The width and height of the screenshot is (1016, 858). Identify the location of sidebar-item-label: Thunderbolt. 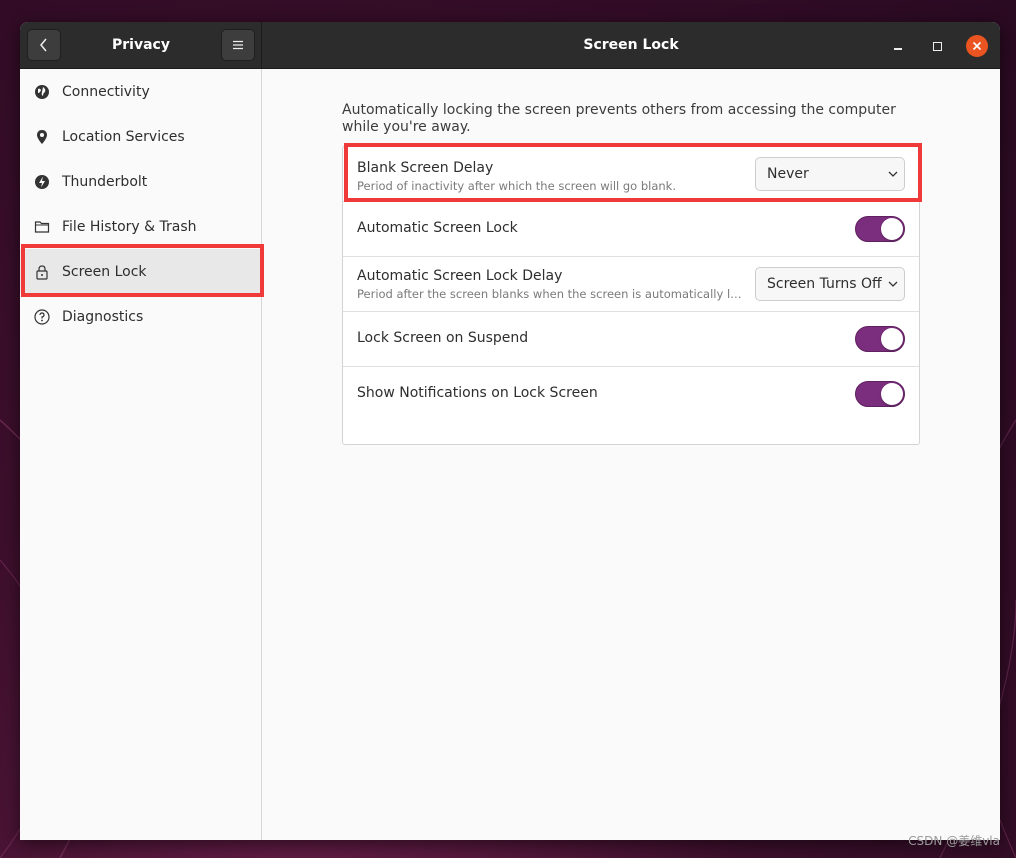
(105, 181).